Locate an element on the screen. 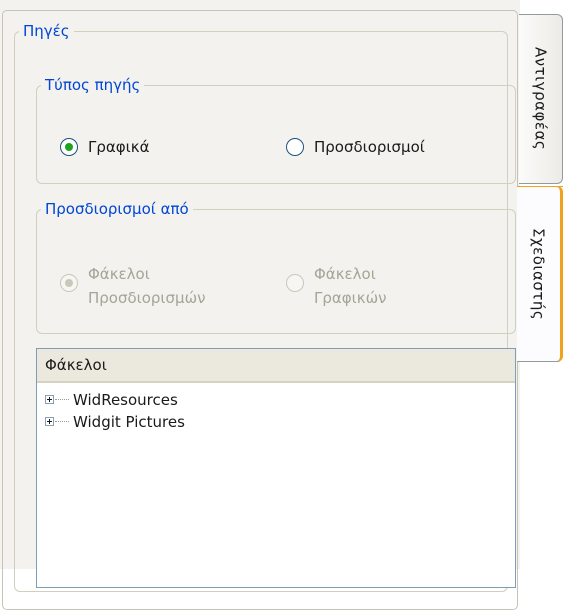 The width and height of the screenshot is (568, 610). radio-checked-disabled-icon is located at coordinates (69, 283).